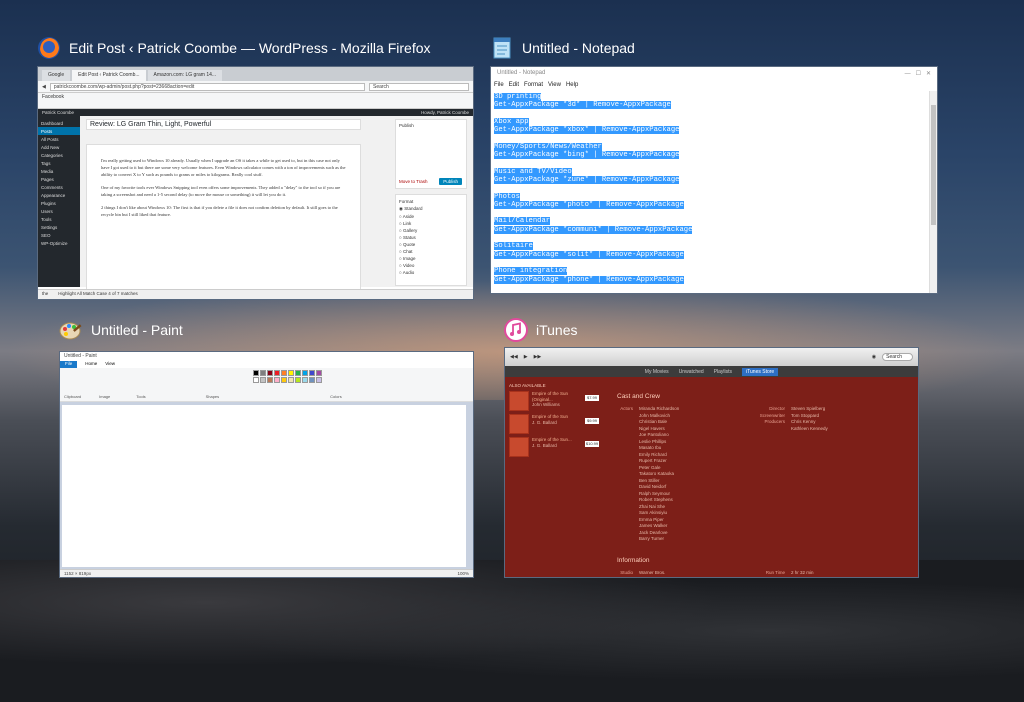 The width and height of the screenshot is (1024, 702). I want to click on menu-edit: Edit, so click(514, 86).